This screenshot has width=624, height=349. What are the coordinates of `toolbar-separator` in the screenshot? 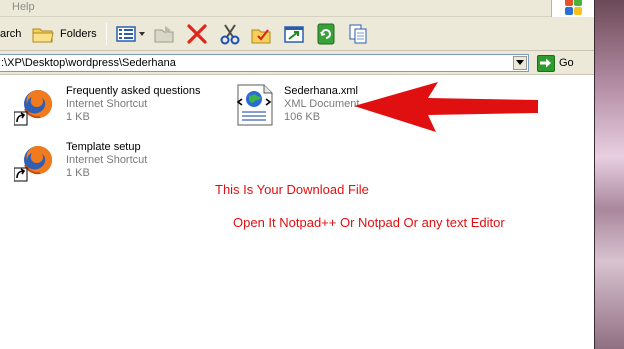 It's located at (106, 34).